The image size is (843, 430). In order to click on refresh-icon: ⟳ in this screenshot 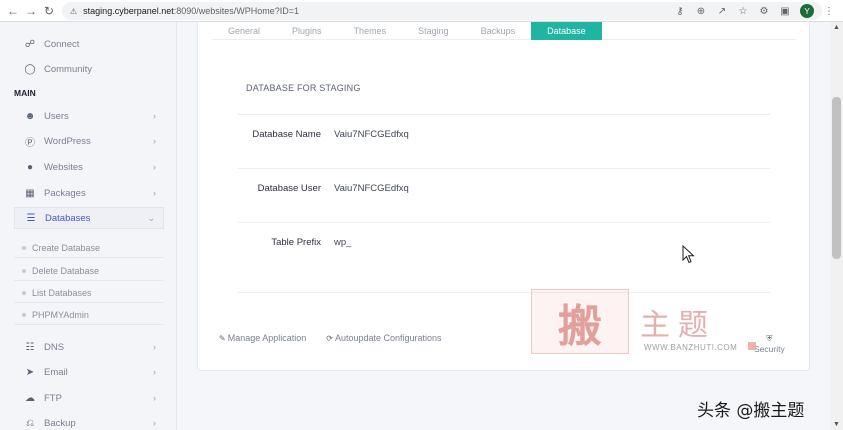, I will do `click(329, 338)`.